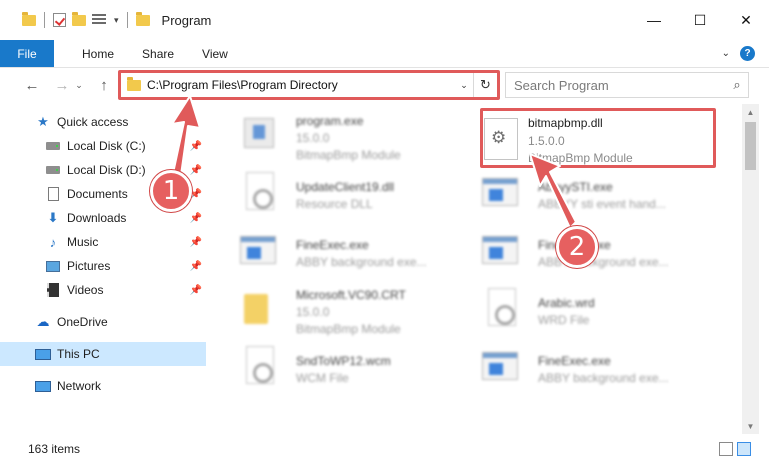 The height and width of the screenshot is (472, 769). What do you see at coordinates (384, 449) in the screenshot?
I see `status-bar: 163 items` at bounding box center [384, 449].